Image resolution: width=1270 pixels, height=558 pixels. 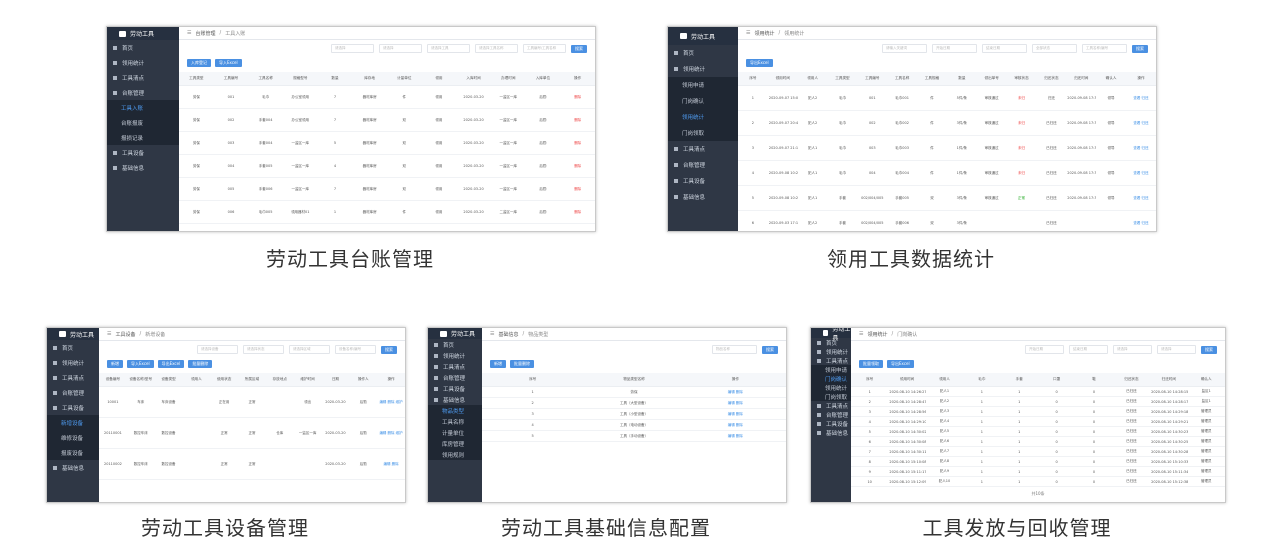 I want to click on table-row: 20110002 数控车床 数控设备 正常 正常 2020-03-20 后勤 编辑 删除, so click(x=252, y=464).